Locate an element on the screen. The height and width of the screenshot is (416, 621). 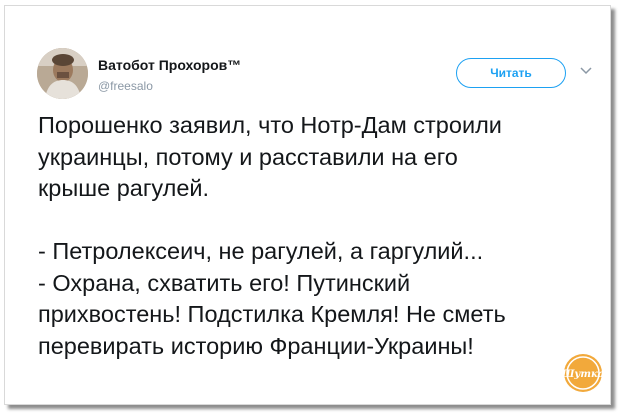
follow-button: Читать is located at coordinates (511, 73).